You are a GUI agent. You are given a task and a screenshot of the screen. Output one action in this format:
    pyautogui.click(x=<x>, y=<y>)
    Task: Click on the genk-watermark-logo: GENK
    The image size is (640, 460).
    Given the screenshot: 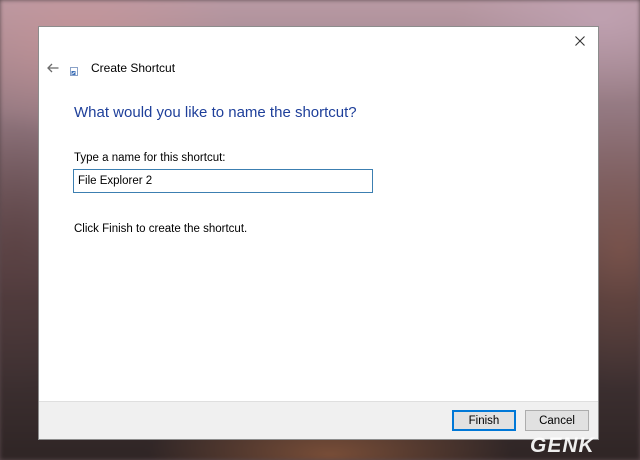 What is the action you would take?
    pyautogui.click(x=563, y=445)
    